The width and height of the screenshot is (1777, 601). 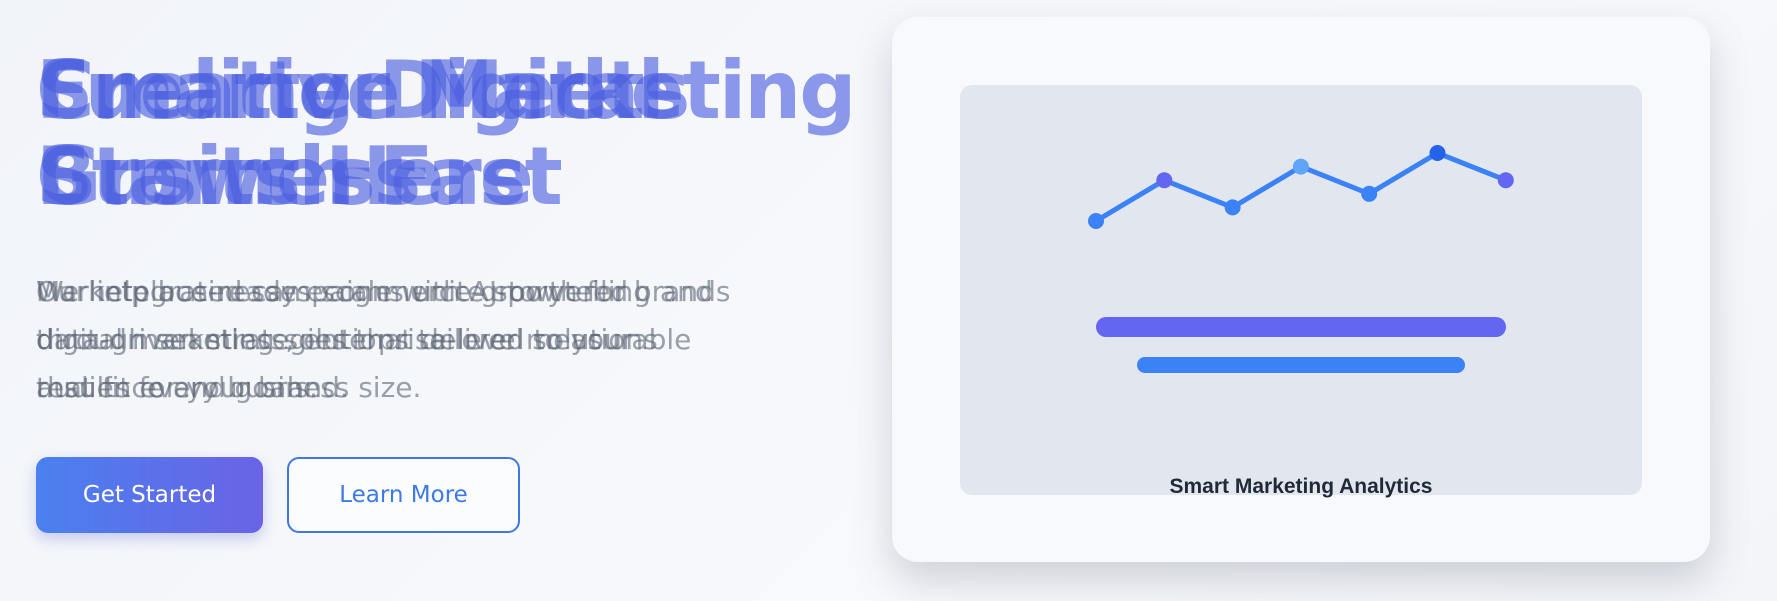 I want to click on hero-headline: Fueling Digital Growth Fast, so click(x=446, y=134).